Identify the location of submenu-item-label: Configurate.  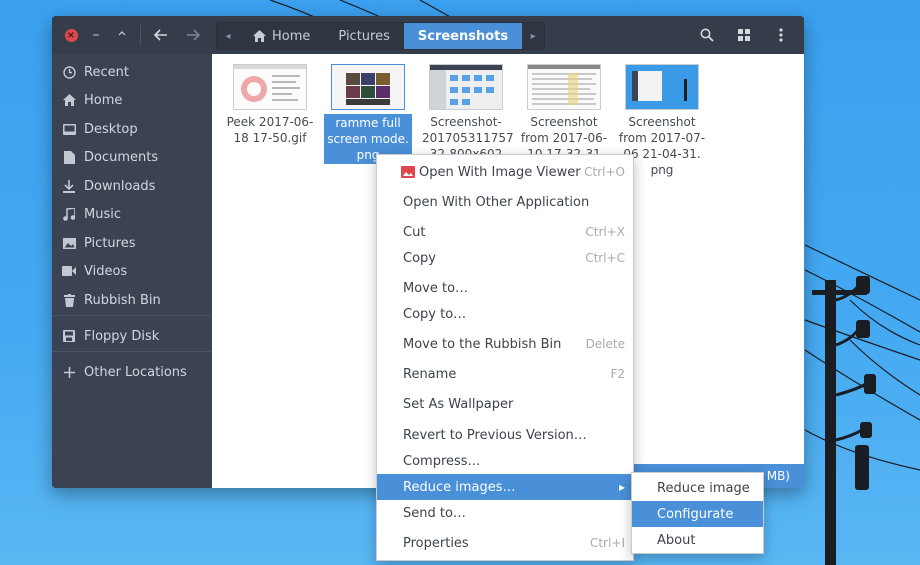
(695, 514).